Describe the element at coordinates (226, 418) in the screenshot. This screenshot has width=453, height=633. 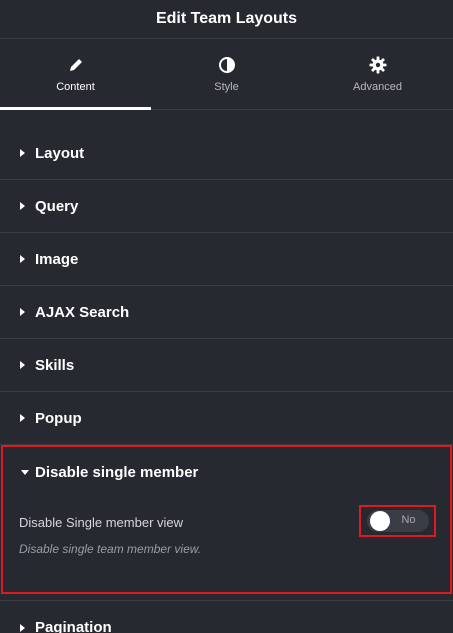
I see `section-popup: Popup` at that location.